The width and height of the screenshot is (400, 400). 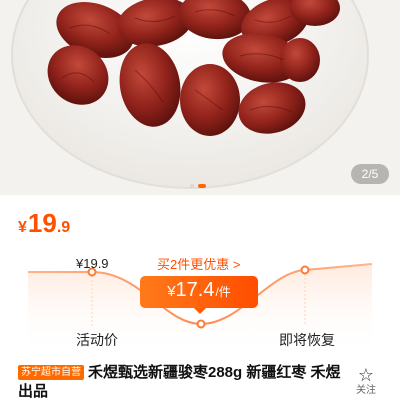 I want to click on price-integer: 19, so click(x=42, y=223).